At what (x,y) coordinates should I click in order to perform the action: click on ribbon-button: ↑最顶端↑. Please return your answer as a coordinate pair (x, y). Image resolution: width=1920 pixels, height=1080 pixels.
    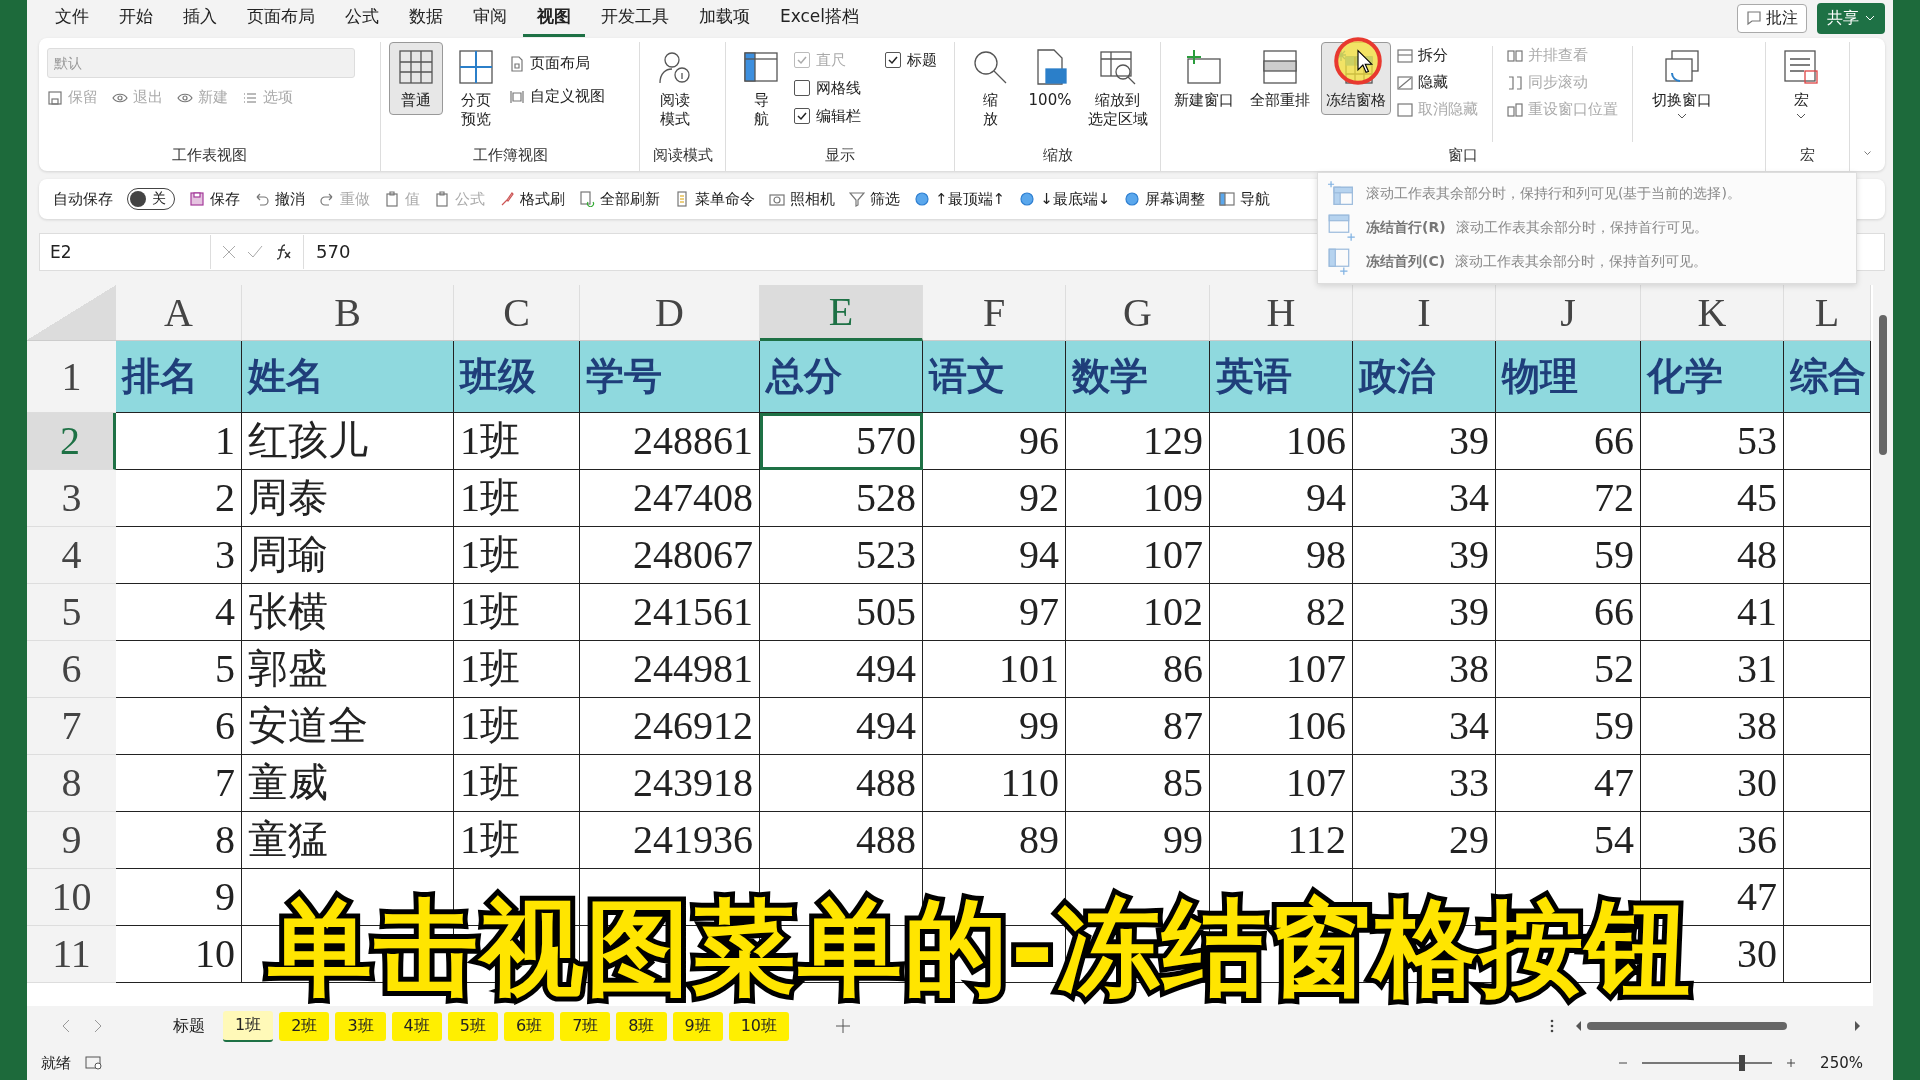
    Looking at the image, I should click on (960, 199).